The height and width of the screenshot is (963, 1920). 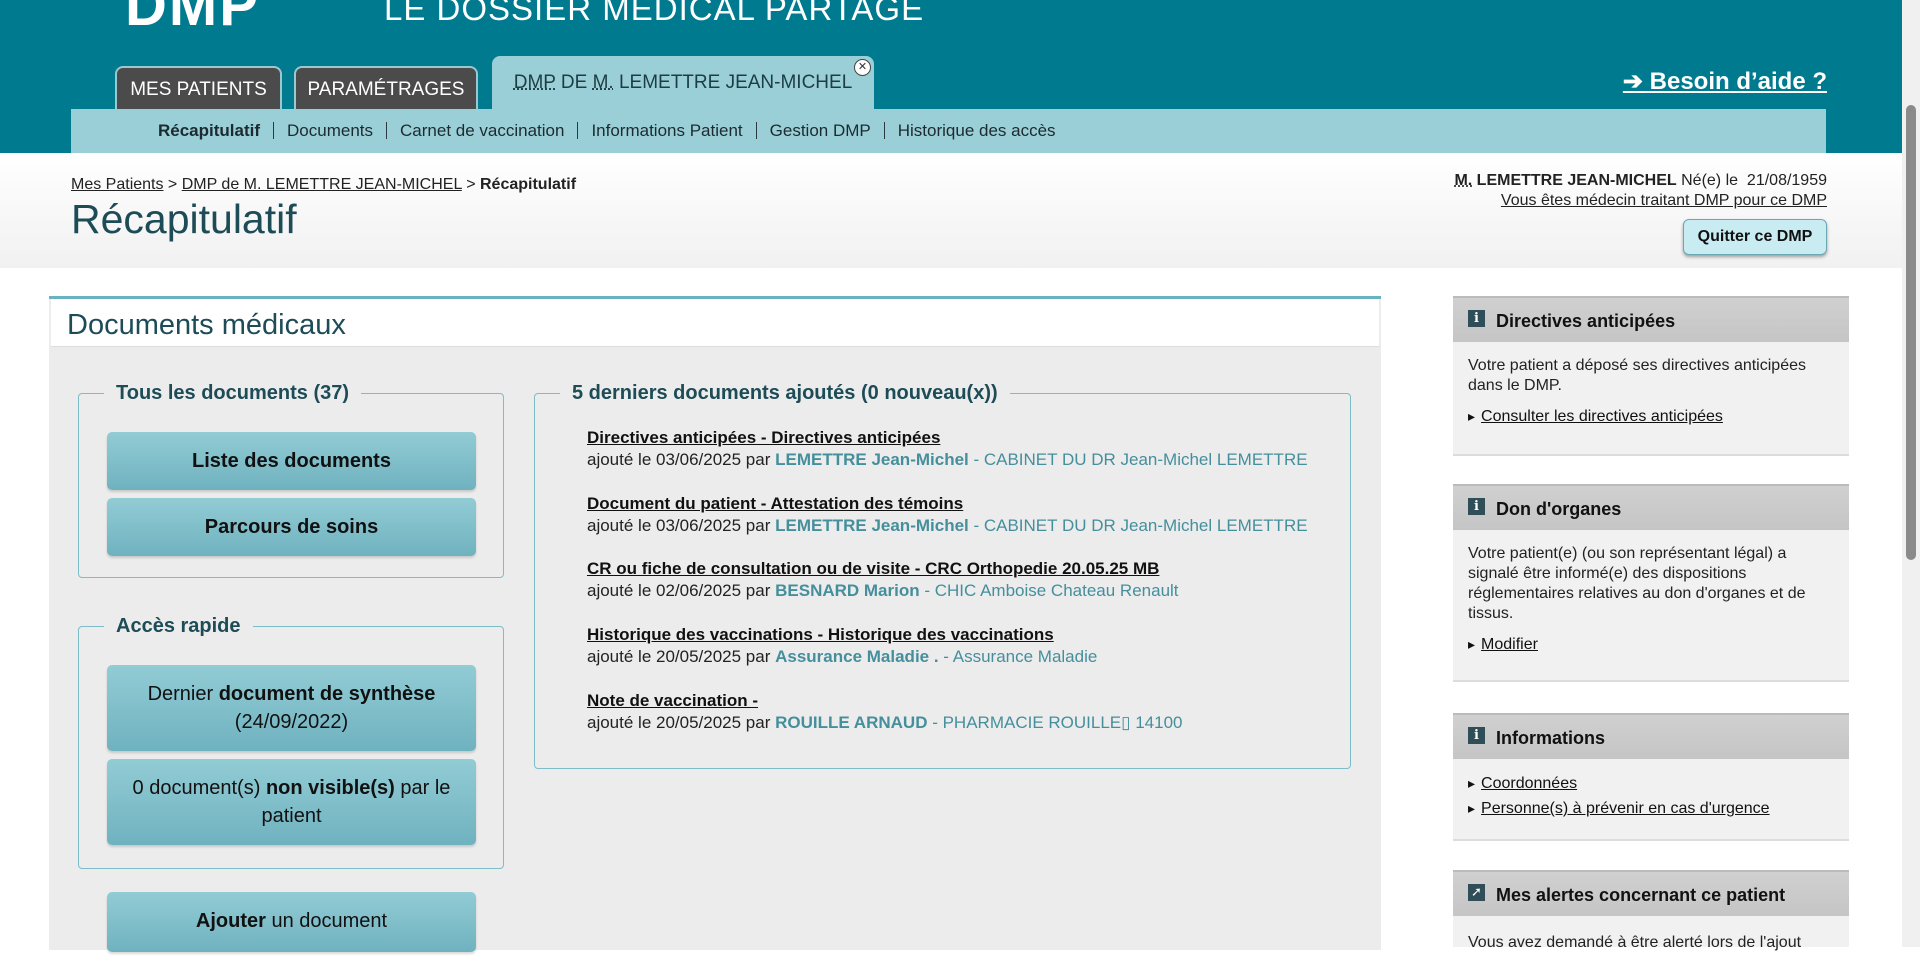 I want to click on breadcrumb-dmp: DMP de M. LEMETTRE JEAN-MICHEL, so click(x=322, y=184).